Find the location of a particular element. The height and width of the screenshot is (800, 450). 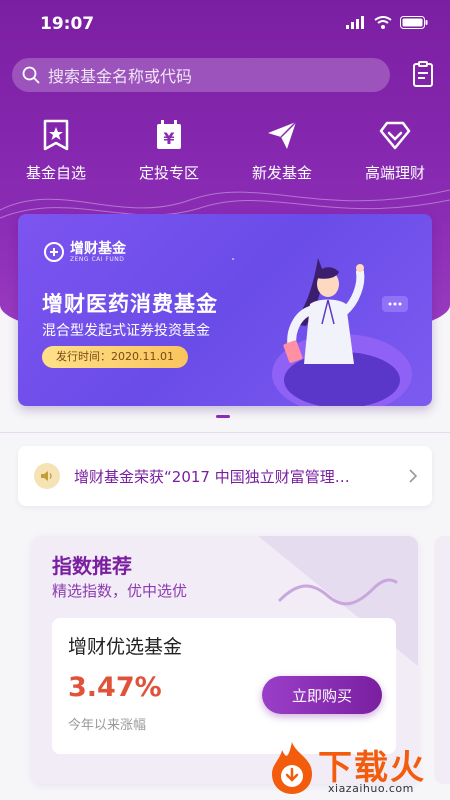

banner-title: 增财医药消费基金 is located at coordinates (130, 304).